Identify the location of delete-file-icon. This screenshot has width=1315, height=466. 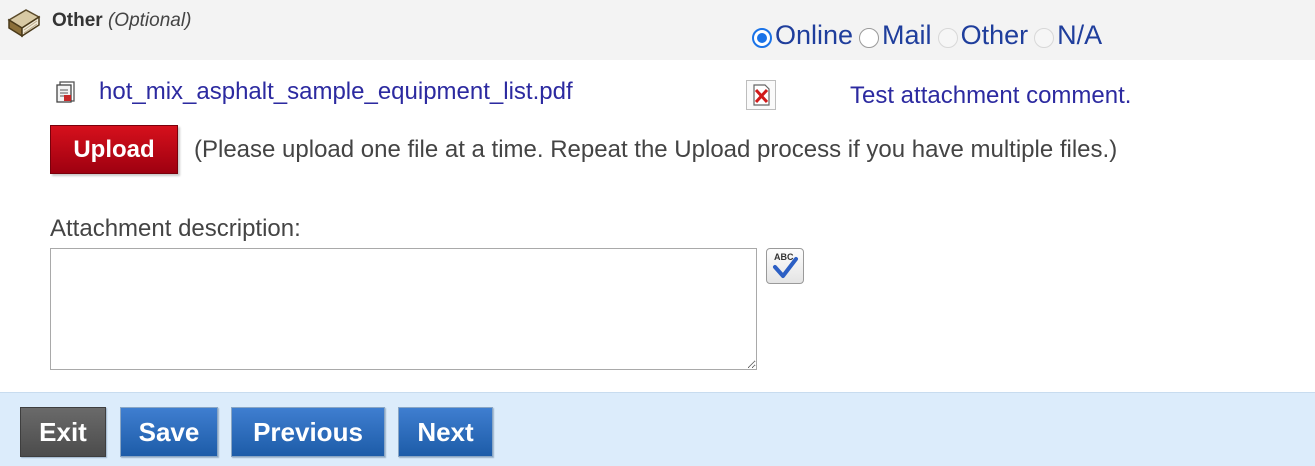
(761, 95).